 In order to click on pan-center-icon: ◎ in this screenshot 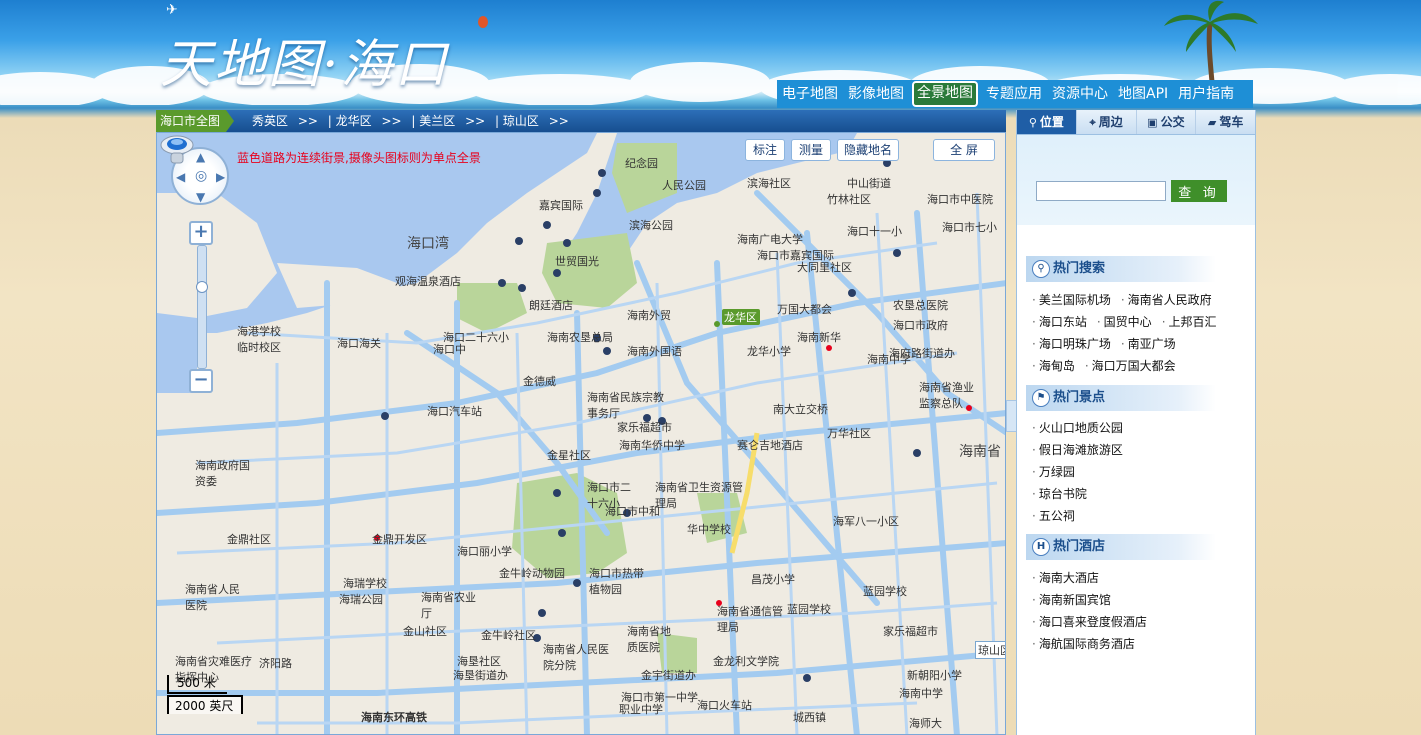, I will do `click(201, 176)`.